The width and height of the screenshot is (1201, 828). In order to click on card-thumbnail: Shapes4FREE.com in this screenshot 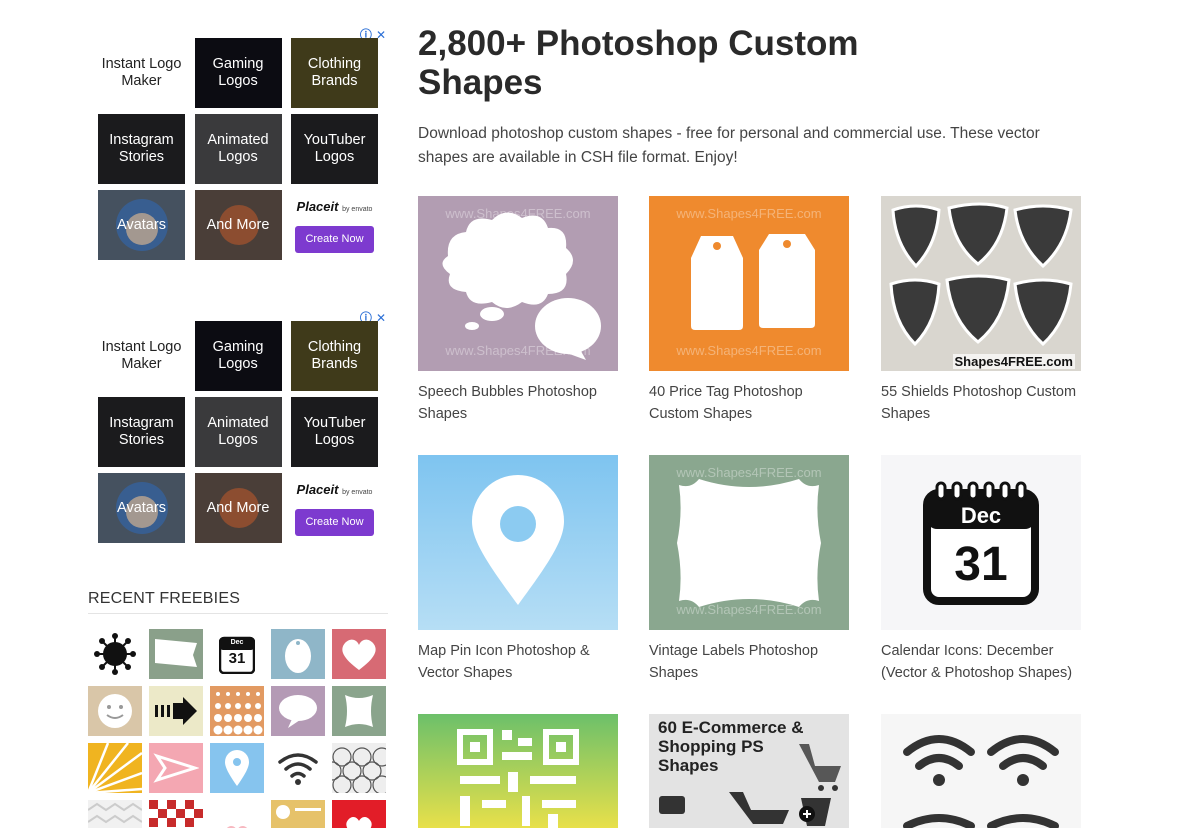, I will do `click(981, 283)`.